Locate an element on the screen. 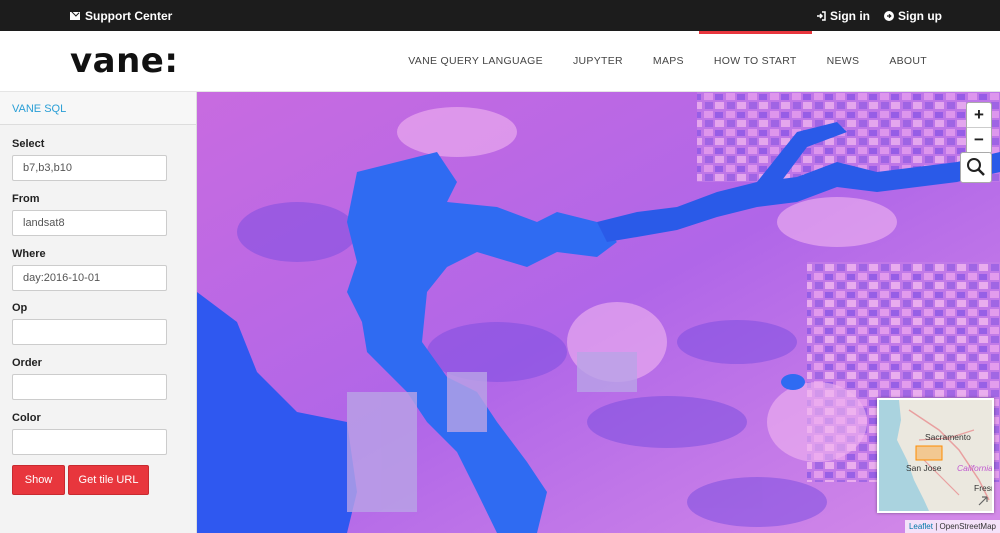  minimap-label-sacramento: Sacramento is located at coordinates (948, 437).